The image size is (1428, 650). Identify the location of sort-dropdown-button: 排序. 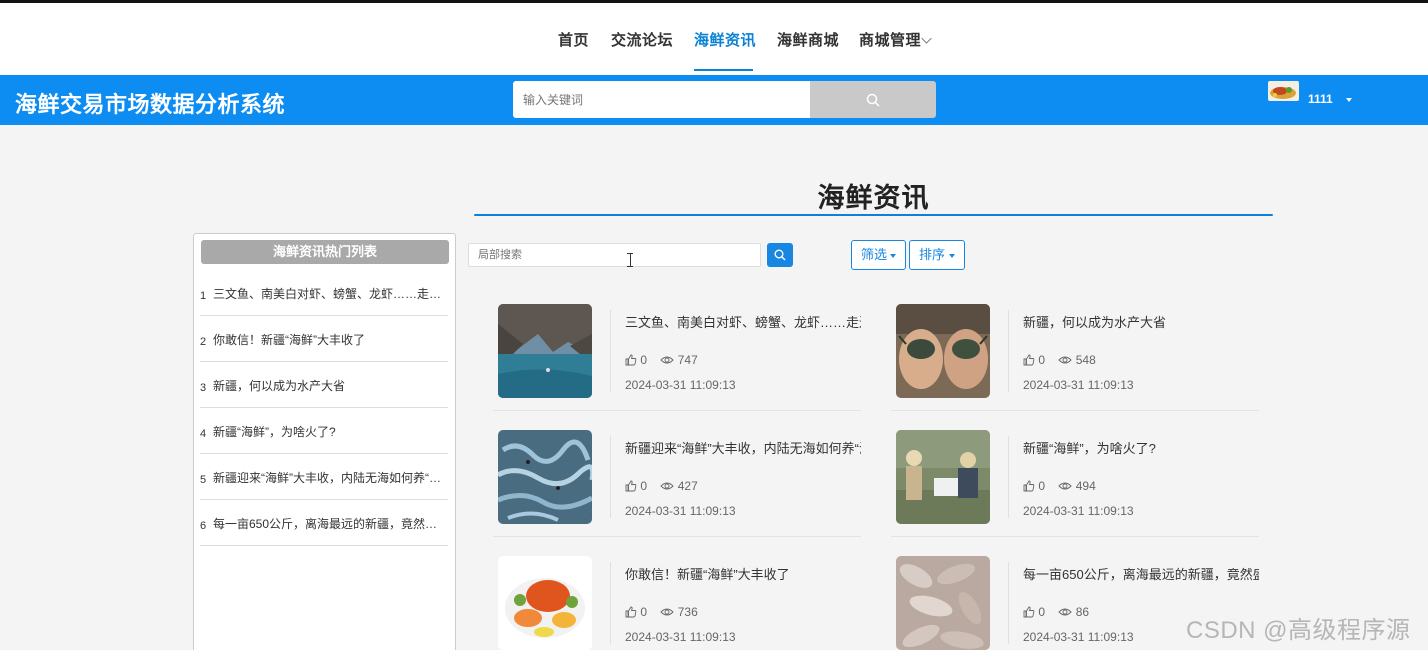
(937, 255).